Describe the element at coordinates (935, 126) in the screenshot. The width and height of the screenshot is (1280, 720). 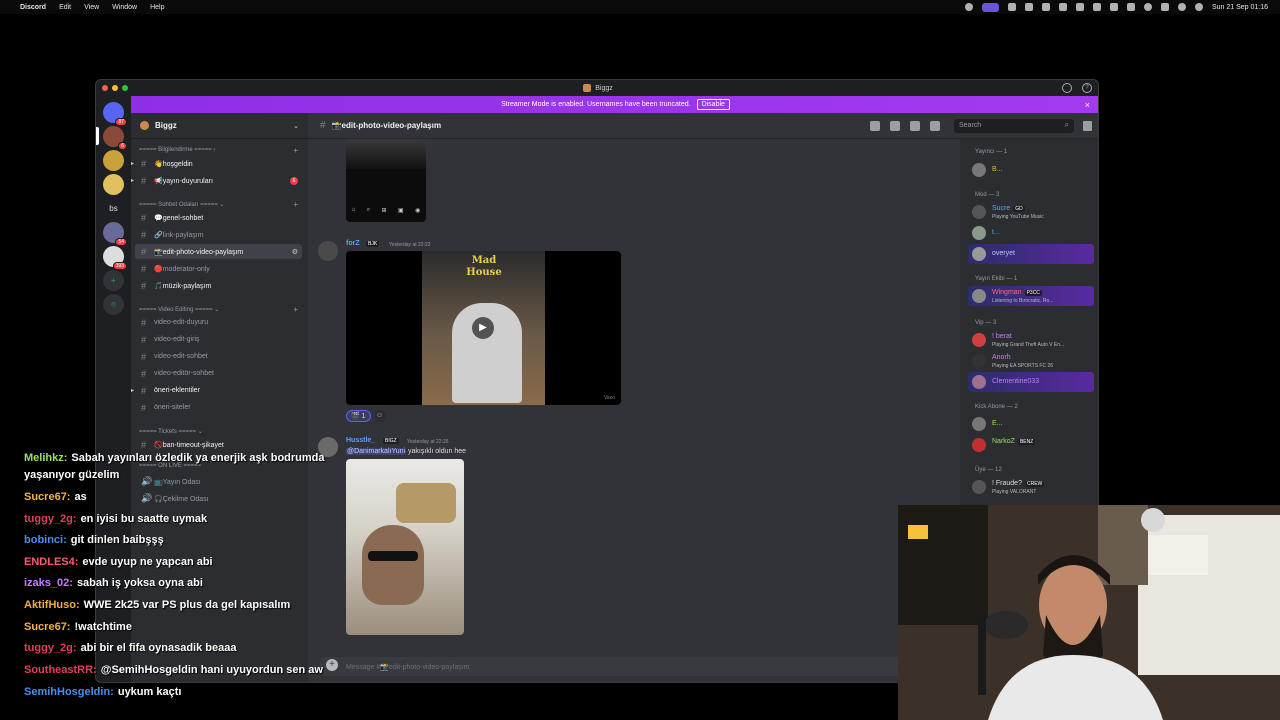
I see `members-icon` at that location.